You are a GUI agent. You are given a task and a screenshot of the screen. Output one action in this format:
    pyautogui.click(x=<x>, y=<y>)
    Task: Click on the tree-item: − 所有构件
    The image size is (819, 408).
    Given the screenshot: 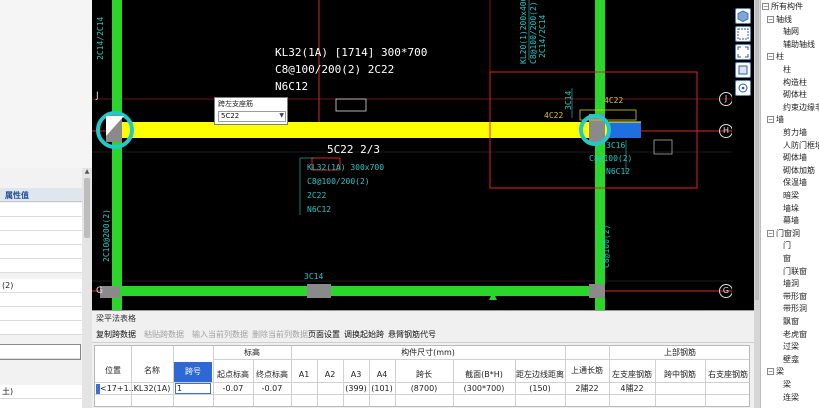 What is the action you would take?
    pyautogui.click(x=782, y=7)
    